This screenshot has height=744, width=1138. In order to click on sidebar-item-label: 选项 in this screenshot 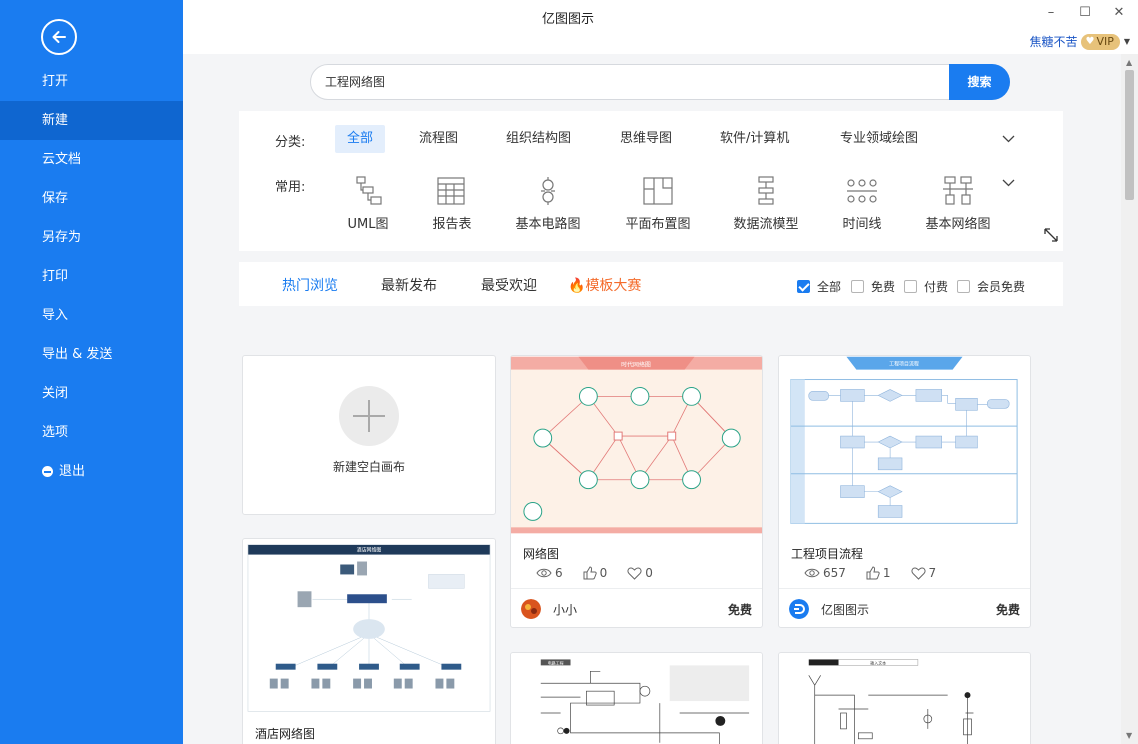, I will do `click(55, 432)`.